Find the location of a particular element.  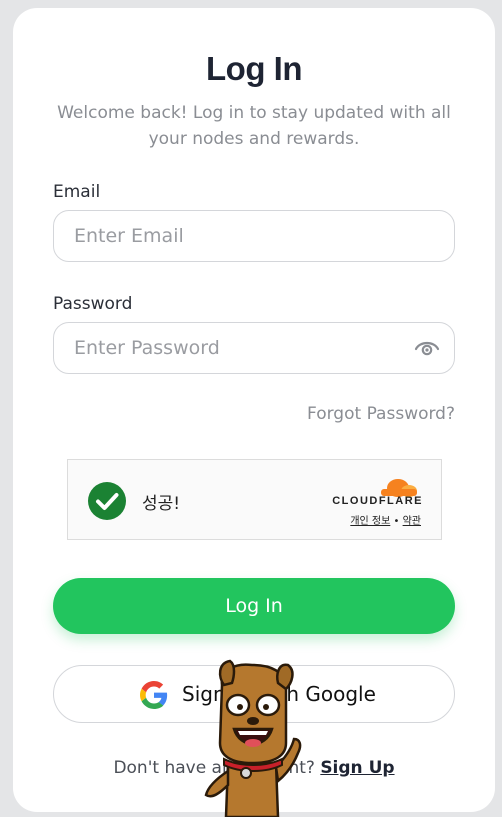

dog-mascot-icon is located at coordinates (253, 738).